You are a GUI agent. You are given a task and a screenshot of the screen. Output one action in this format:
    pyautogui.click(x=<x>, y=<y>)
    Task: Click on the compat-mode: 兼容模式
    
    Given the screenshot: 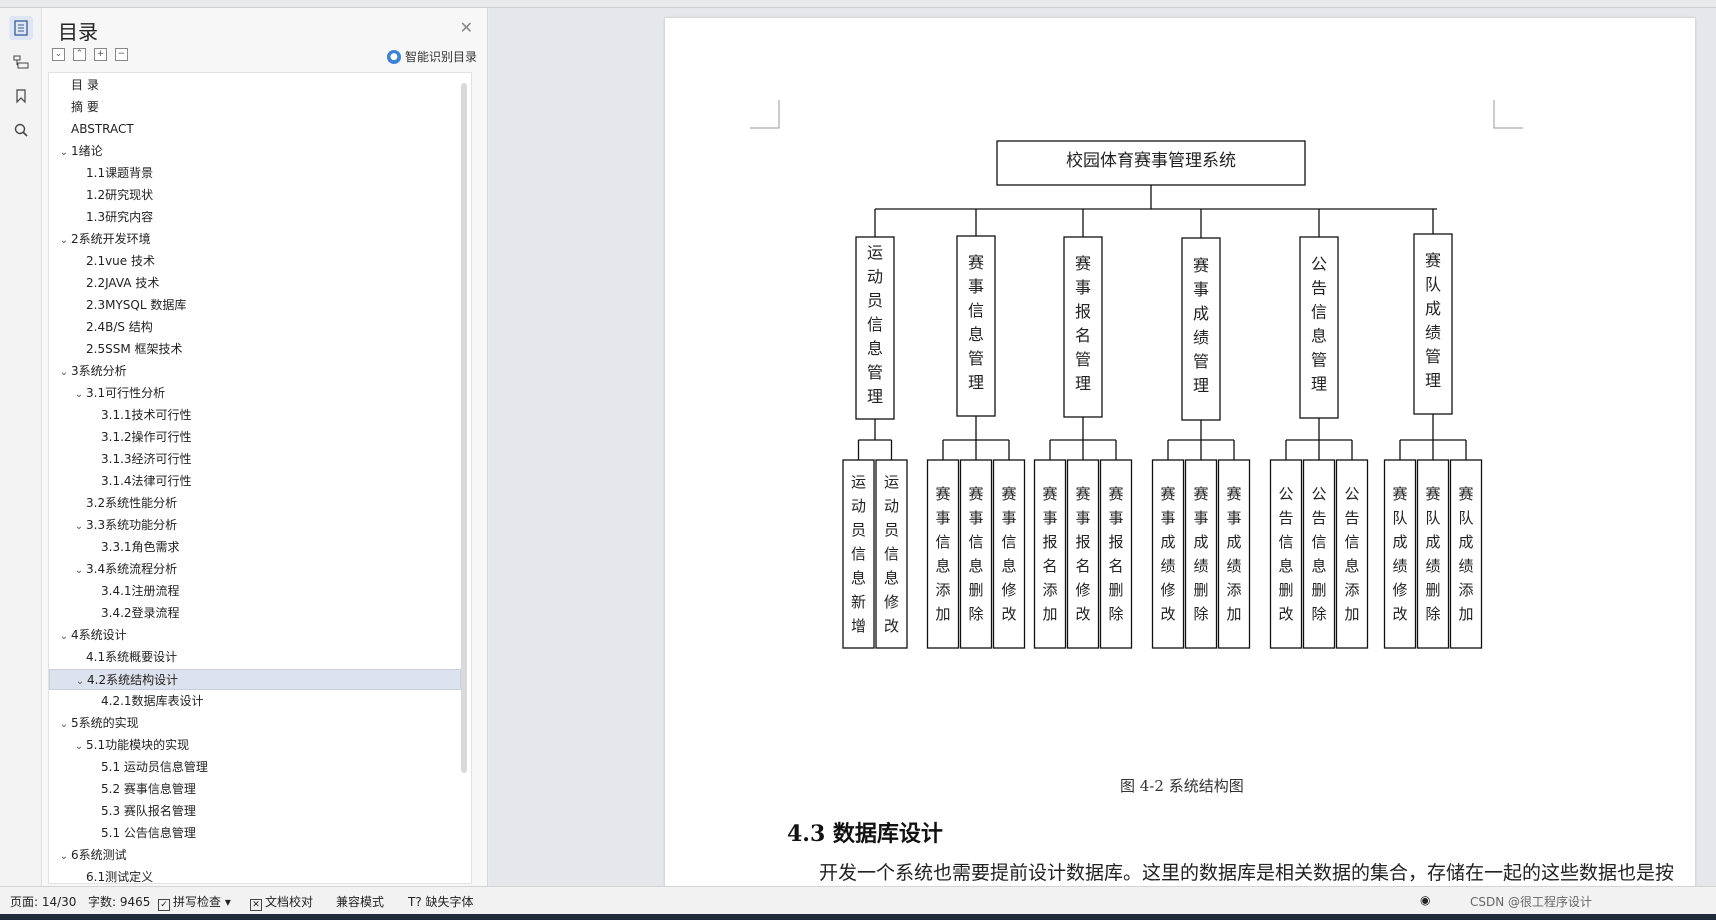 What is the action you would take?
    pyautogui.click(x=360, y=901)
    